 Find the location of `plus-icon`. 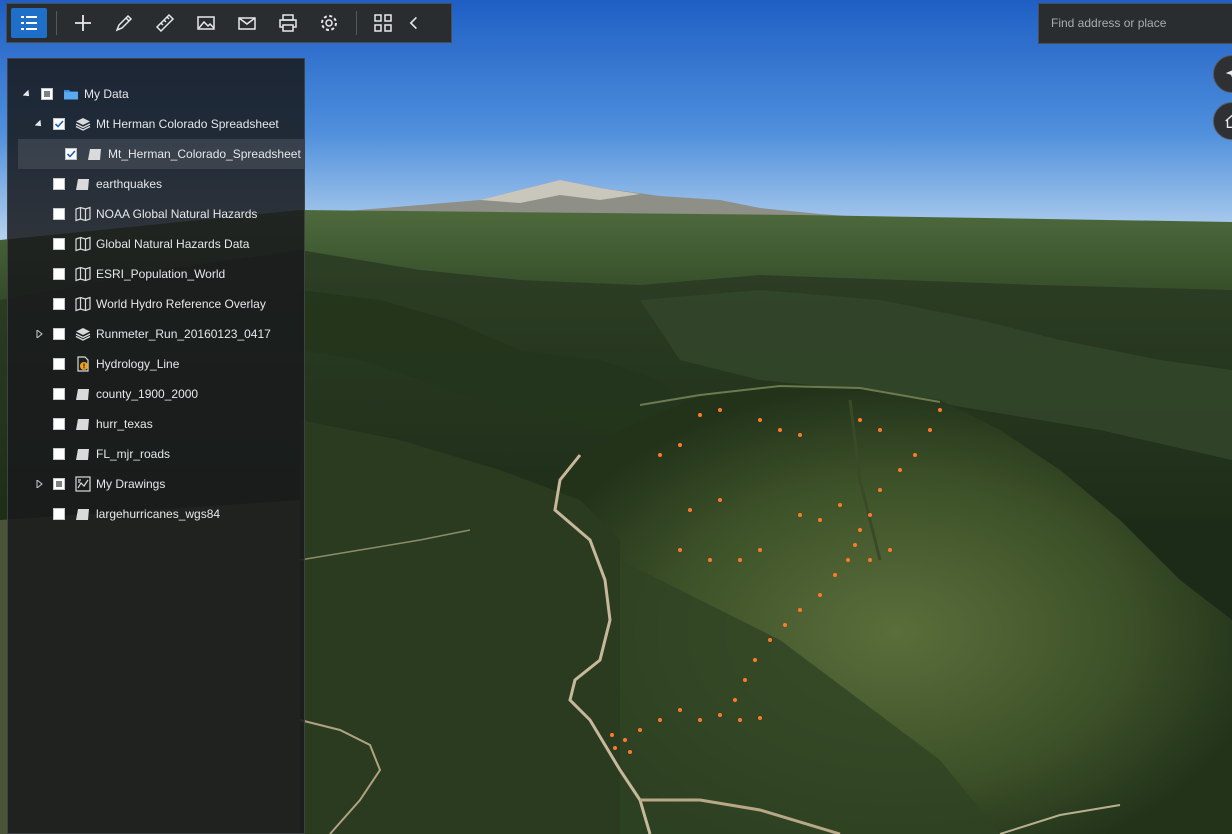

plus-icon is located at coordinates (83, 23).